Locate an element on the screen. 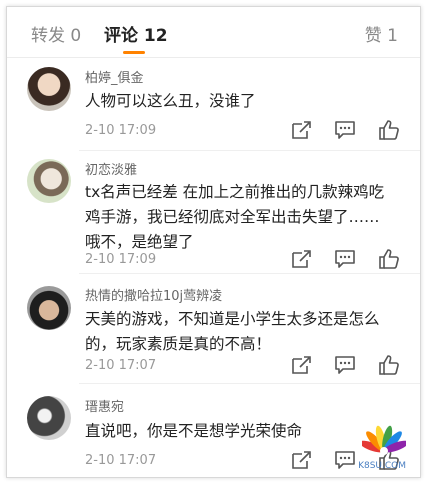 The width and height of the screenshot is (427, 484). username: 瑨惠宛 is located at coordinates (104, 405).